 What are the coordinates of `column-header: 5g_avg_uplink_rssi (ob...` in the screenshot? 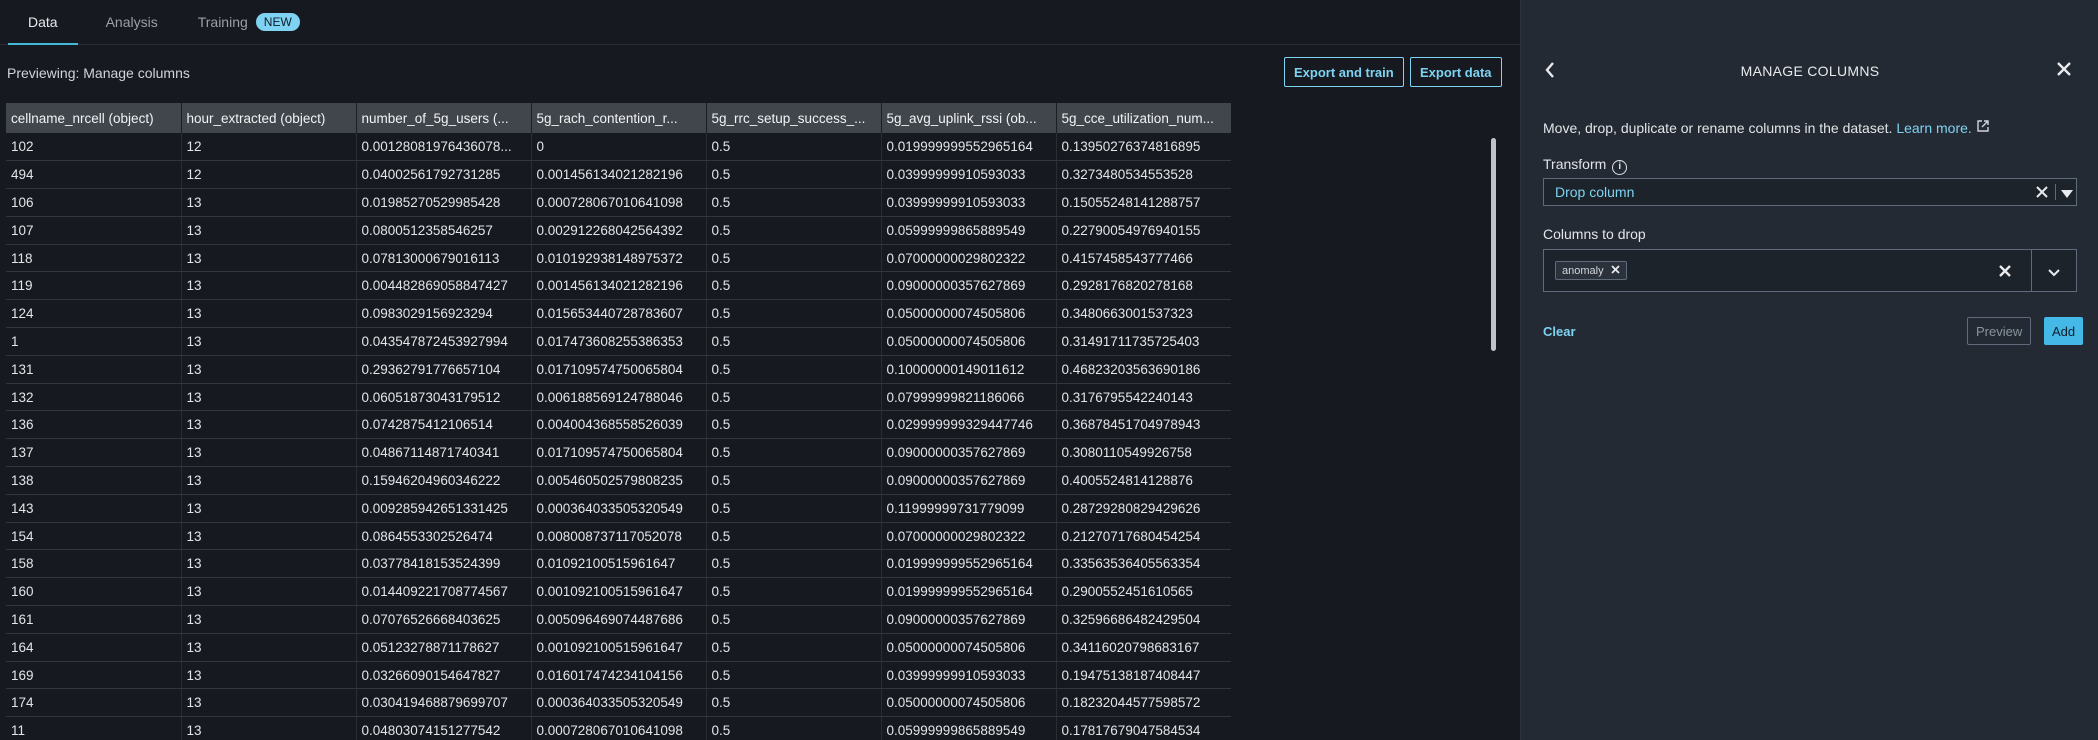 It's located at (969, 118).